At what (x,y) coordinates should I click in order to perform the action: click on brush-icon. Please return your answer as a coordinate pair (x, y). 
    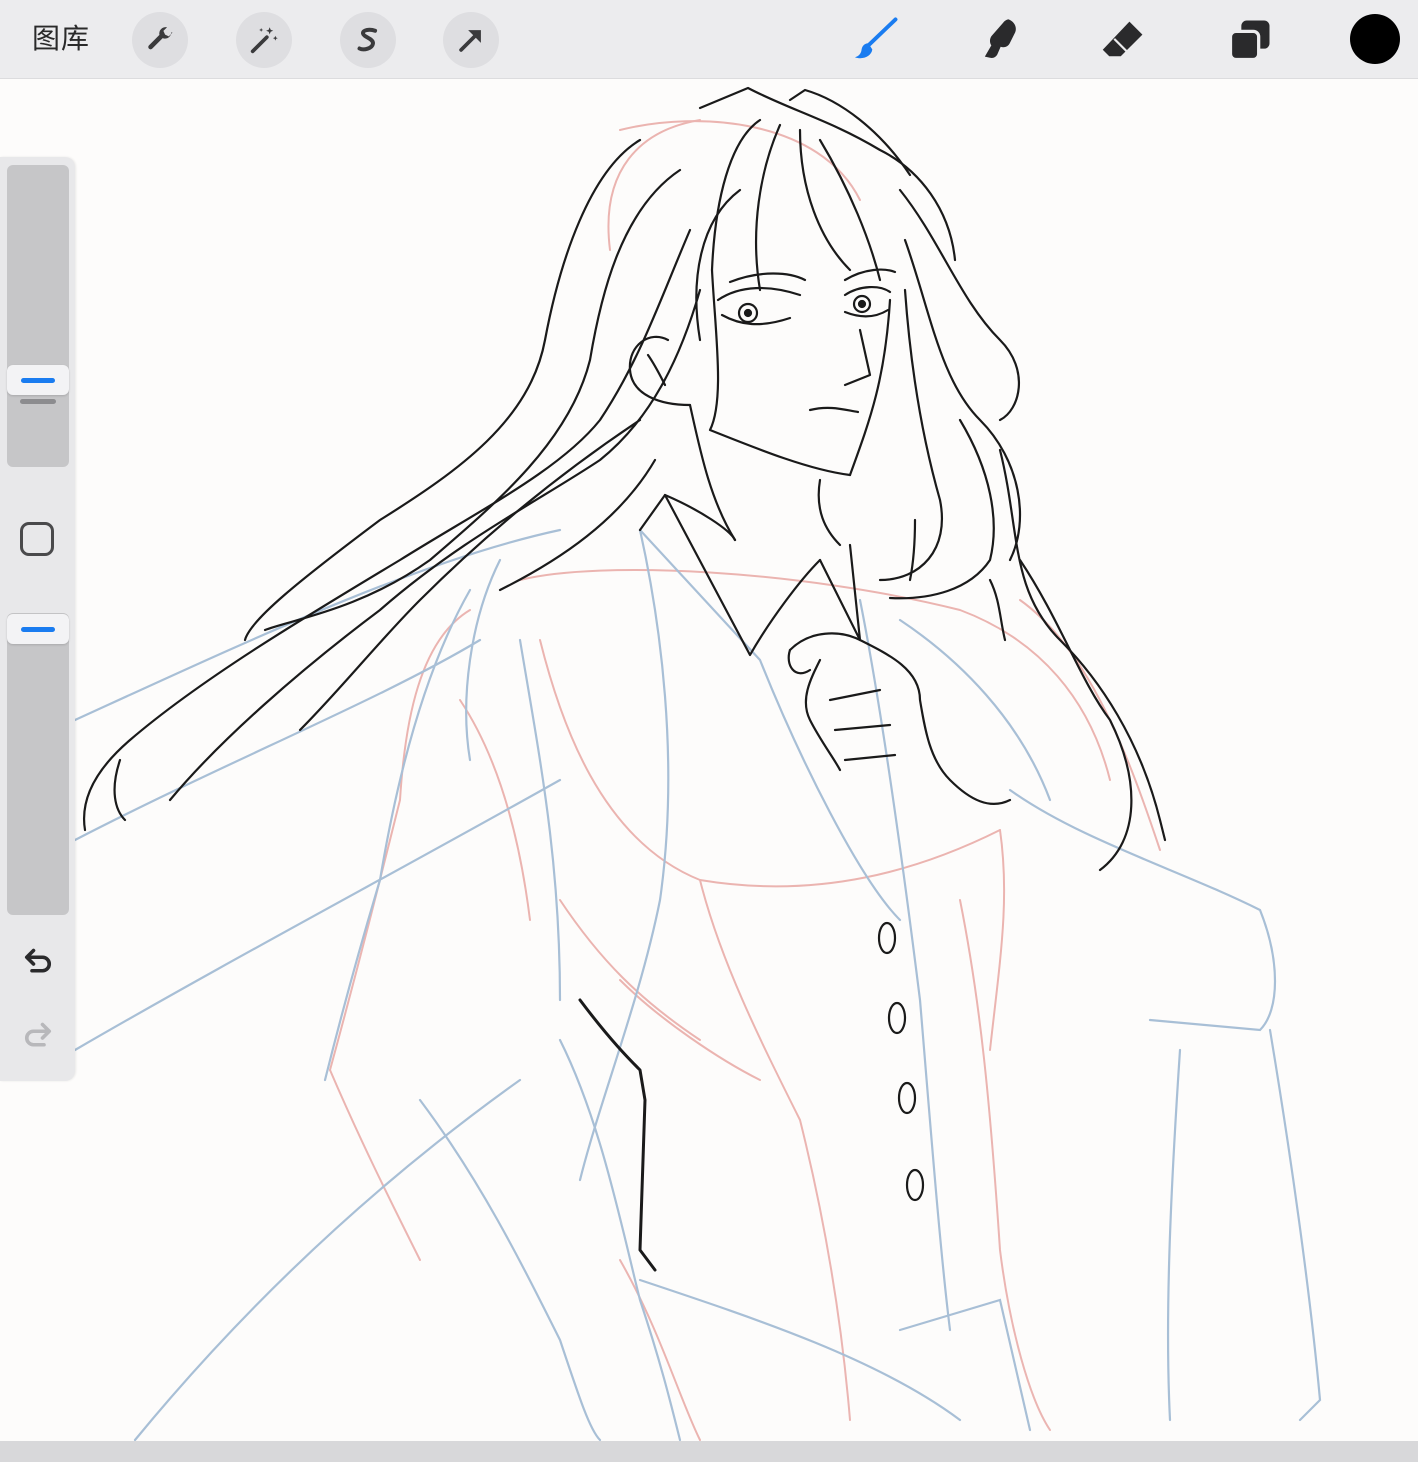
    Looking at the image, I should click on (876, 38).